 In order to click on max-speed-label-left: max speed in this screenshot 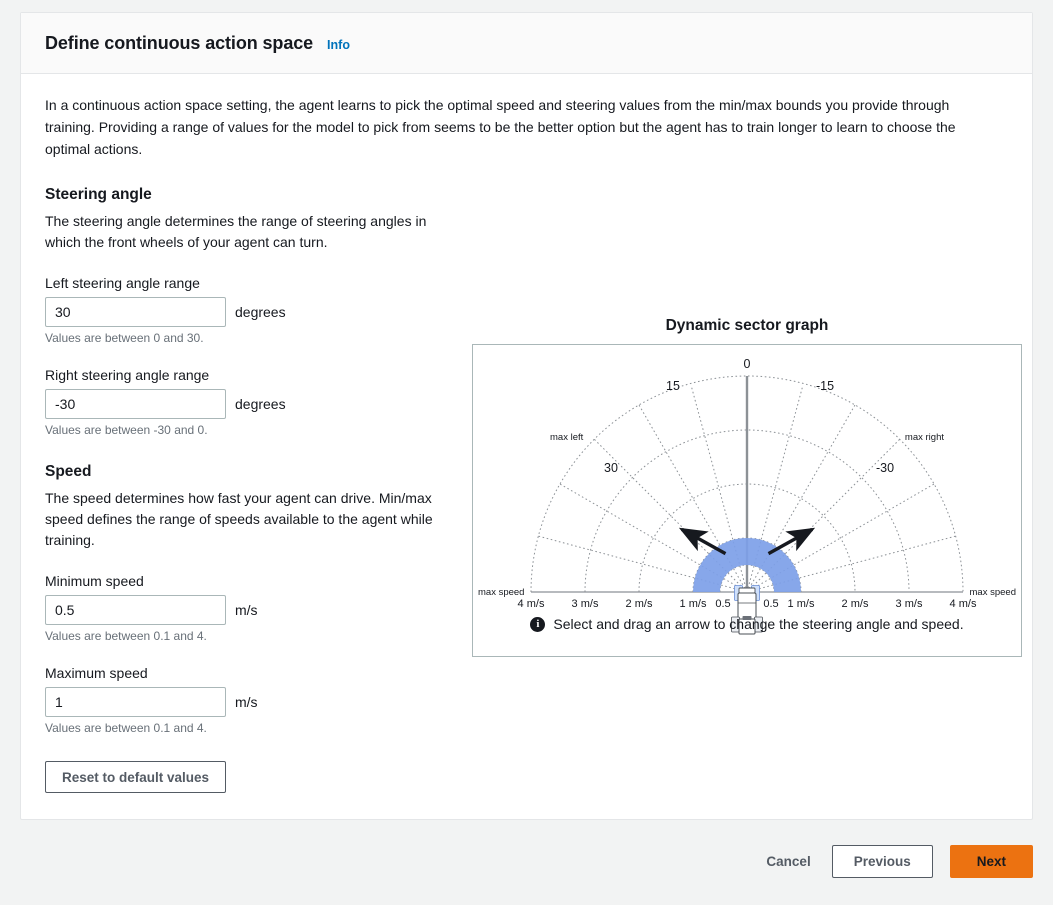, I will do `click(501, 592)`.